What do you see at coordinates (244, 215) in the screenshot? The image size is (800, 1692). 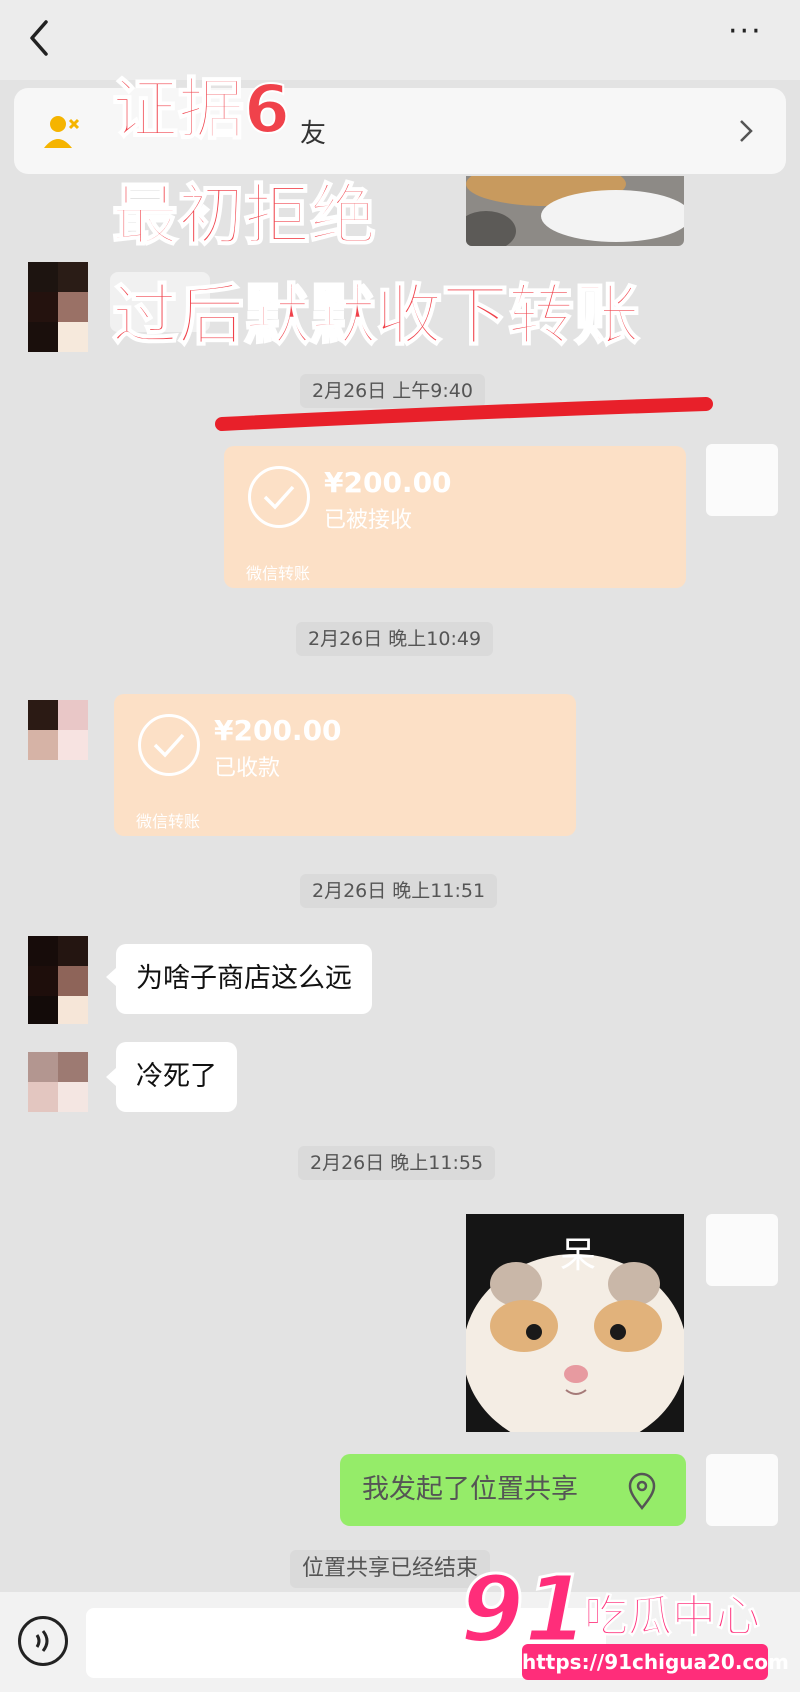 I see `evidence-subtitle-1: 最初拒绝` at bounding box center [244, 215].